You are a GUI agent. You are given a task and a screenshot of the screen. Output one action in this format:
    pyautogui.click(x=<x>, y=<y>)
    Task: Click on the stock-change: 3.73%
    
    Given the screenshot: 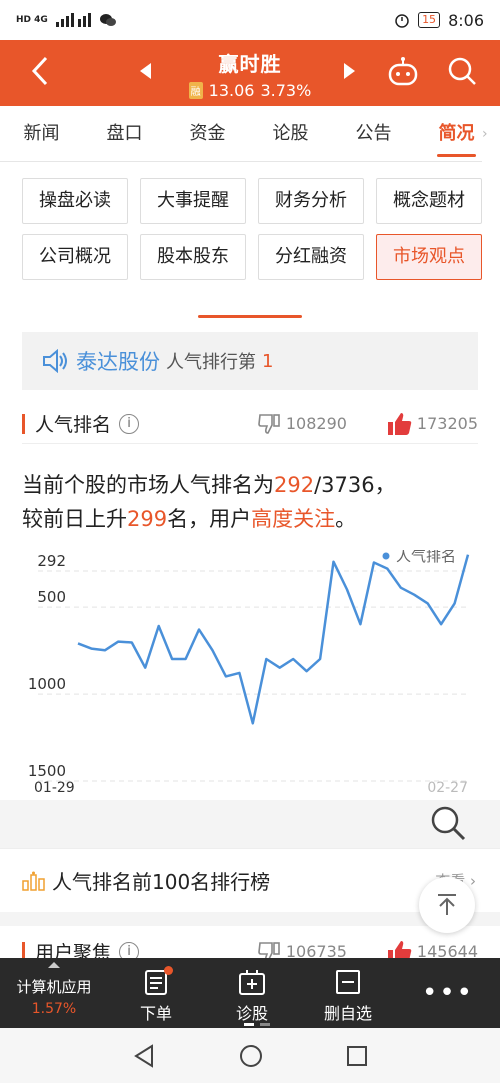 What is the action you would take?
    pyautogui.click(x=286, y=90)
    